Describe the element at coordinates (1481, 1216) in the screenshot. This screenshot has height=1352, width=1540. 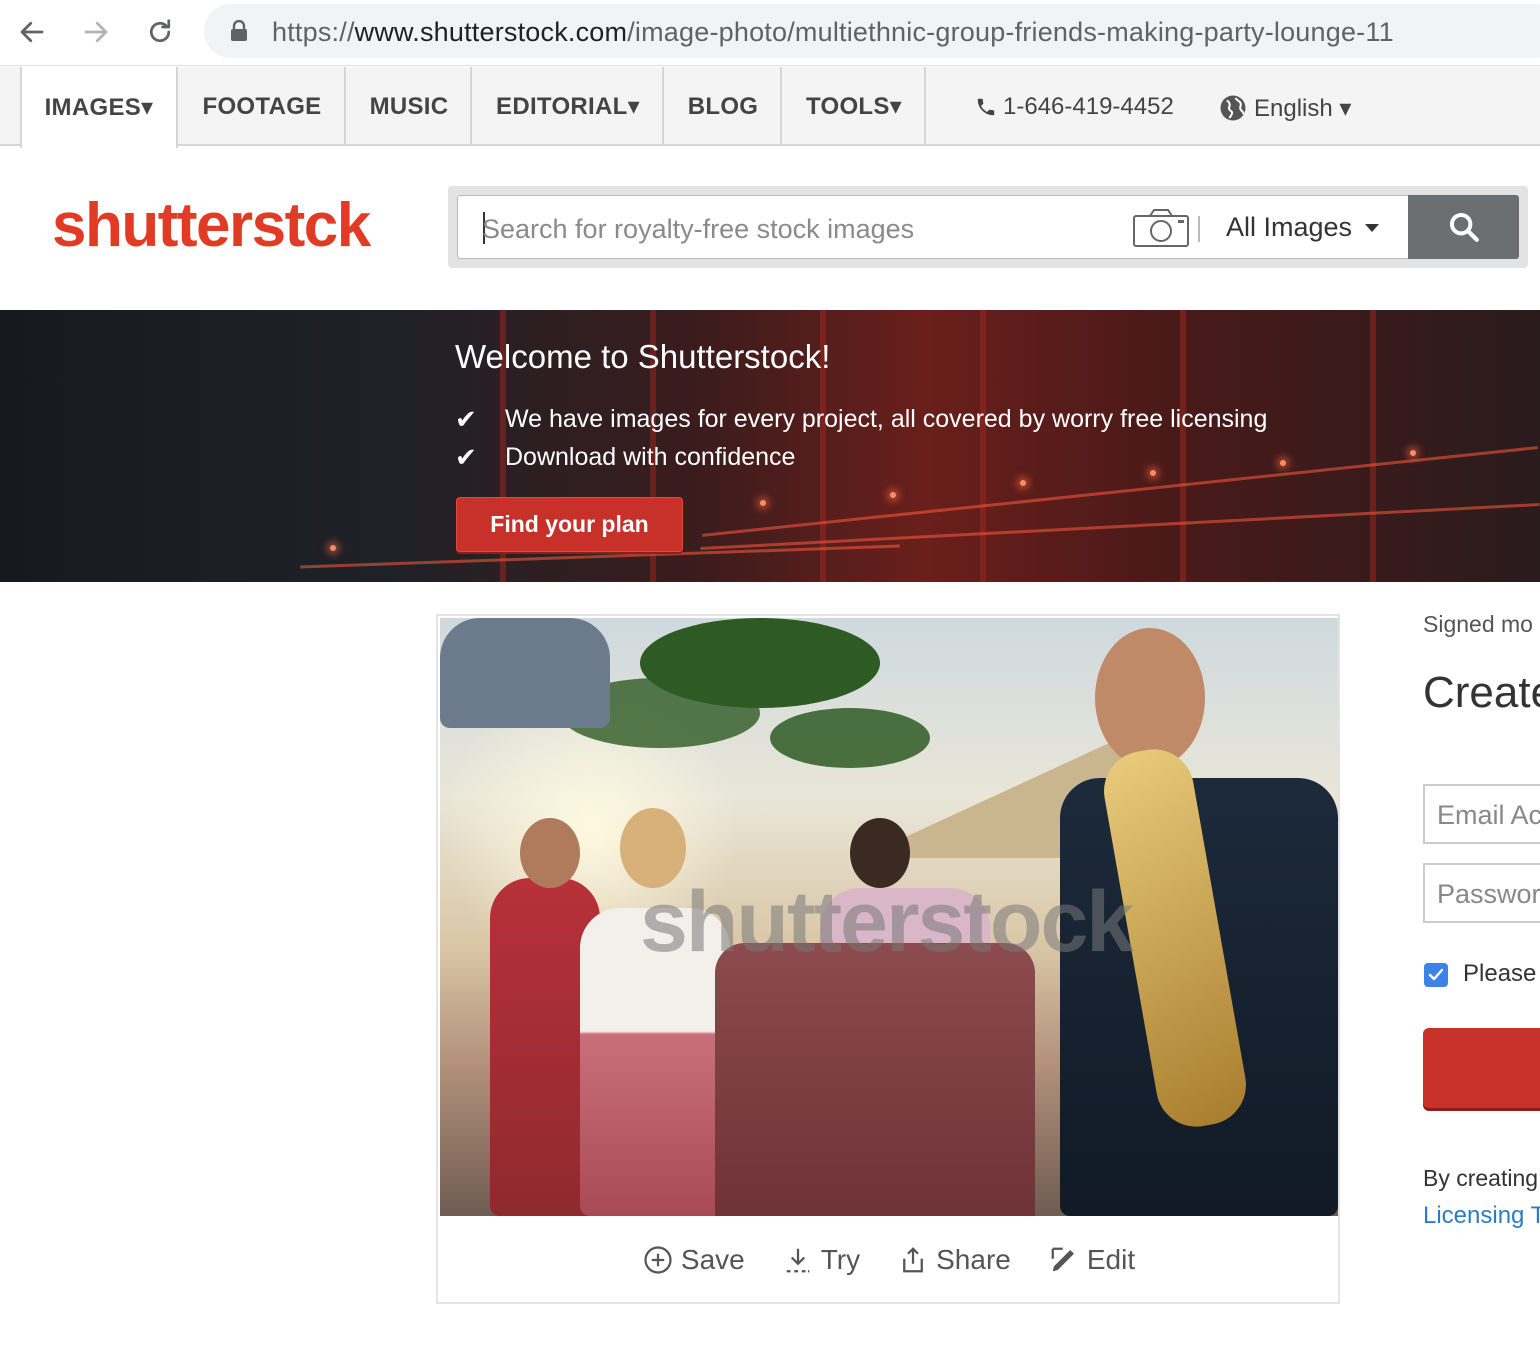
I see `licensing-link: Licensing T` at that location.